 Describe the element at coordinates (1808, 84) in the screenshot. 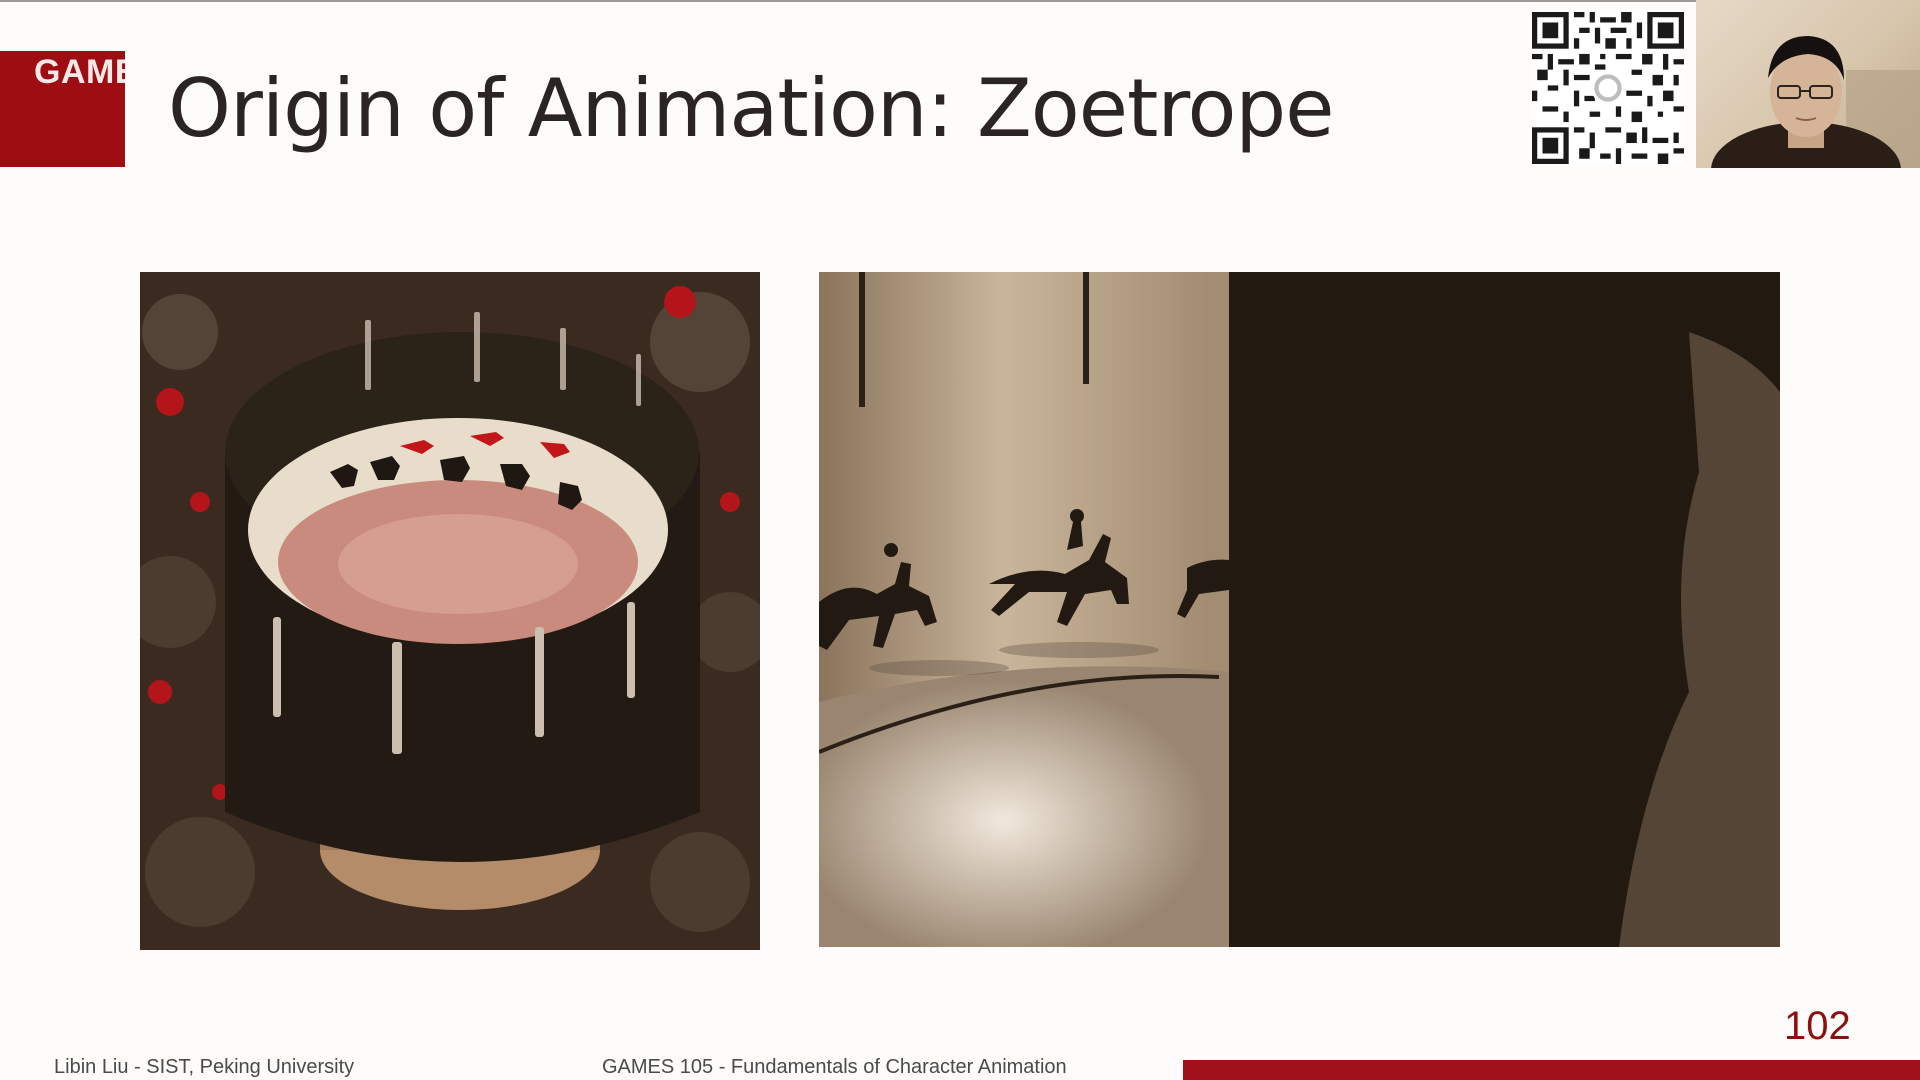

I see `presenter-webcam` at that location.